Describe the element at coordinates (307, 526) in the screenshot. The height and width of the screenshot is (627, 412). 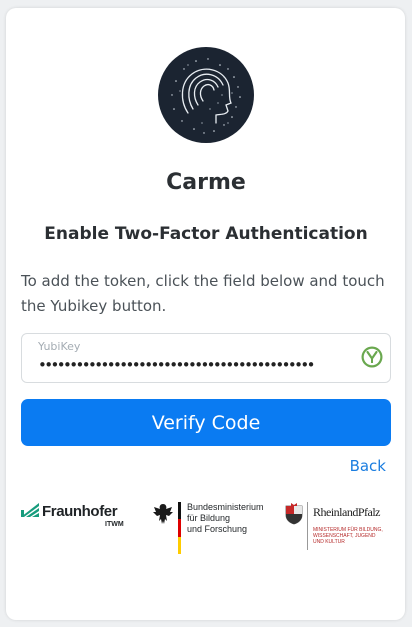
I see `rlp-divider` at that location.